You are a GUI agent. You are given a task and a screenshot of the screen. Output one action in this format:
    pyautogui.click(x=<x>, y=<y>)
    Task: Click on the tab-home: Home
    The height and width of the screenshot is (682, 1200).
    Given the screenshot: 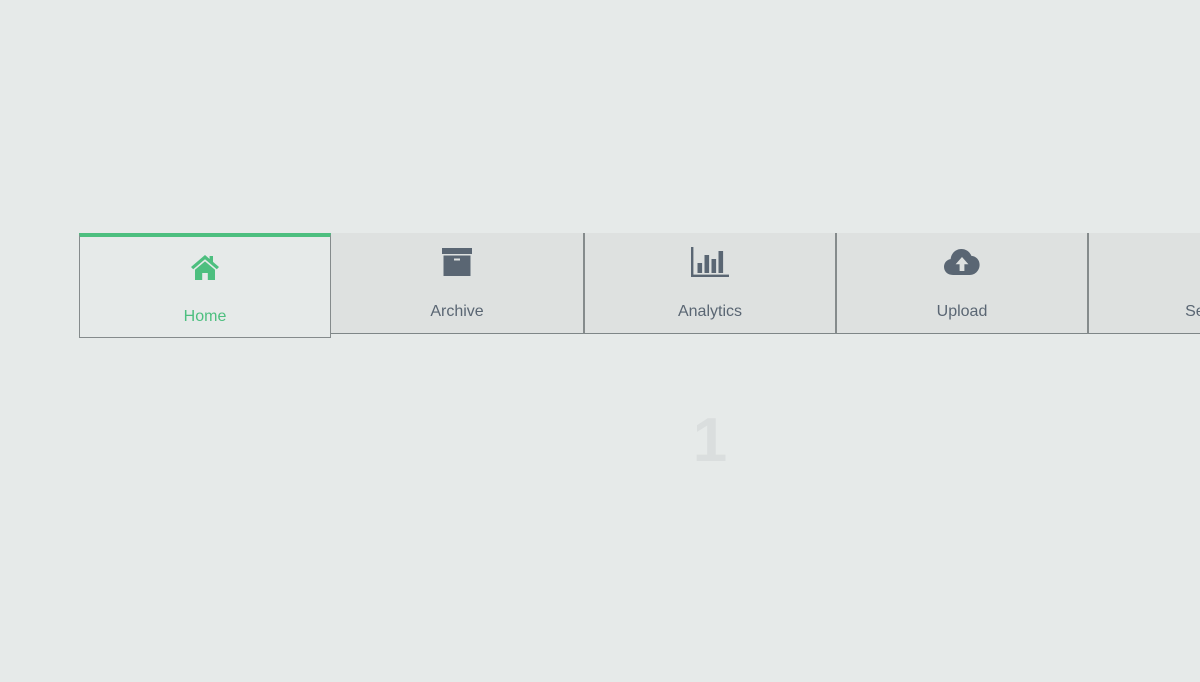 What is the action you would take?
    pyautogui.click(x=205, y=285)
    